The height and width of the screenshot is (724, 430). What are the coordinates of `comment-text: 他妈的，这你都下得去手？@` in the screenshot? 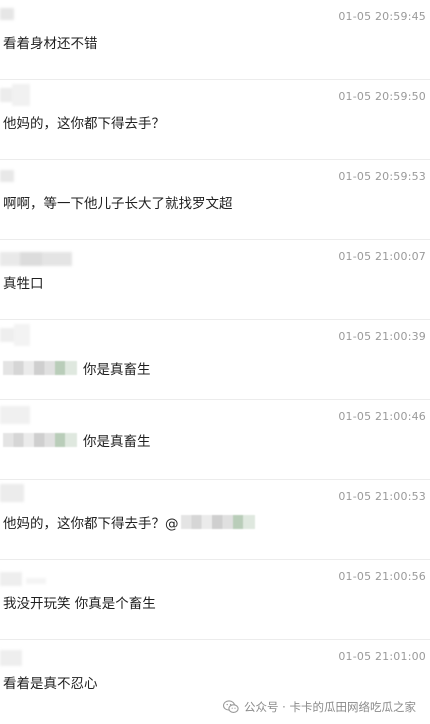 It's located at (91, 524).